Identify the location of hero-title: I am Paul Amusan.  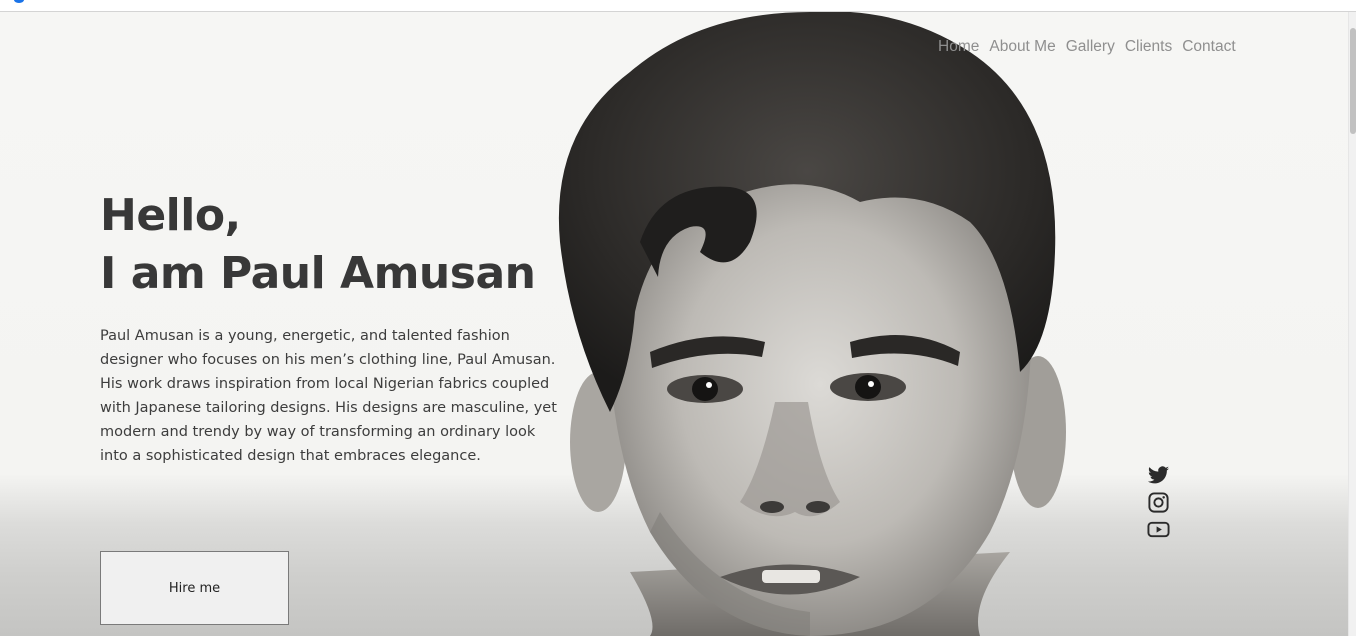
(318, 273).